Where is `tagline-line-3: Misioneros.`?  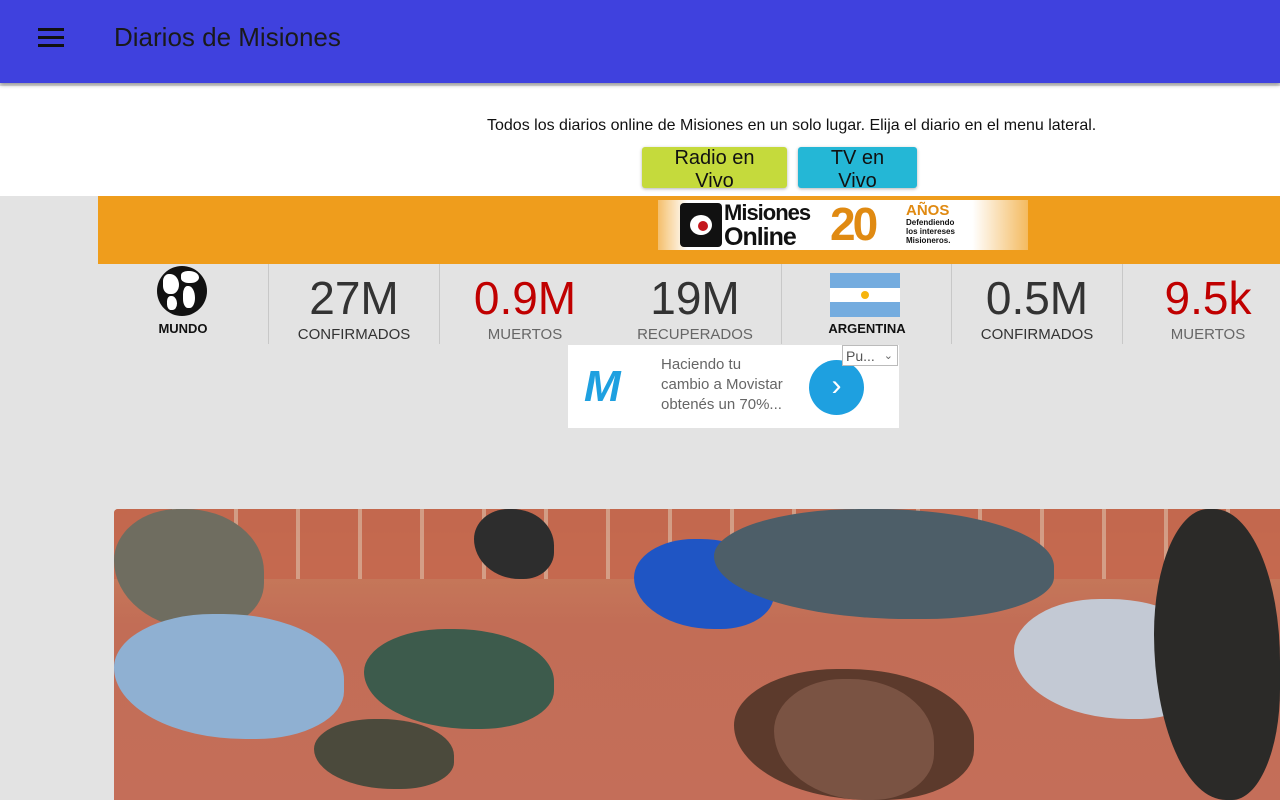 tagline-line-3: Misioneros. is located at coordinates (928, 240).